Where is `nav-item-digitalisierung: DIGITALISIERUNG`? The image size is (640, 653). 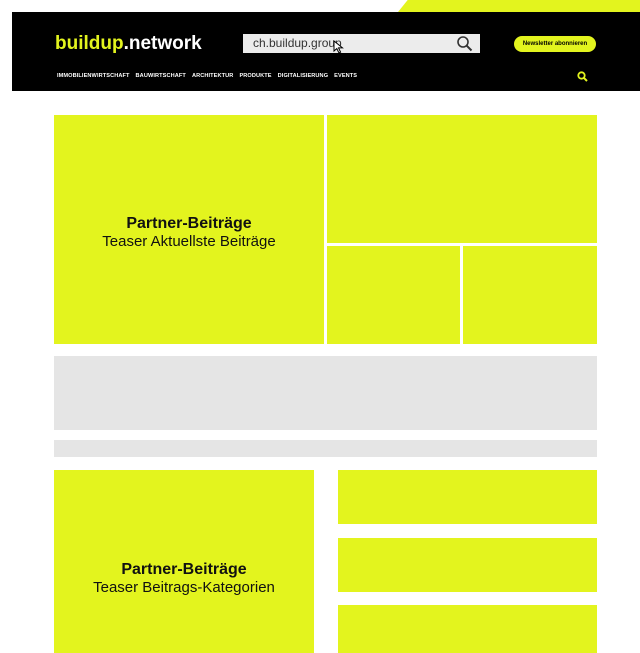
nav-item-digitalisierung: DIGITALISIERUNG is located at coordinates (303, 76).